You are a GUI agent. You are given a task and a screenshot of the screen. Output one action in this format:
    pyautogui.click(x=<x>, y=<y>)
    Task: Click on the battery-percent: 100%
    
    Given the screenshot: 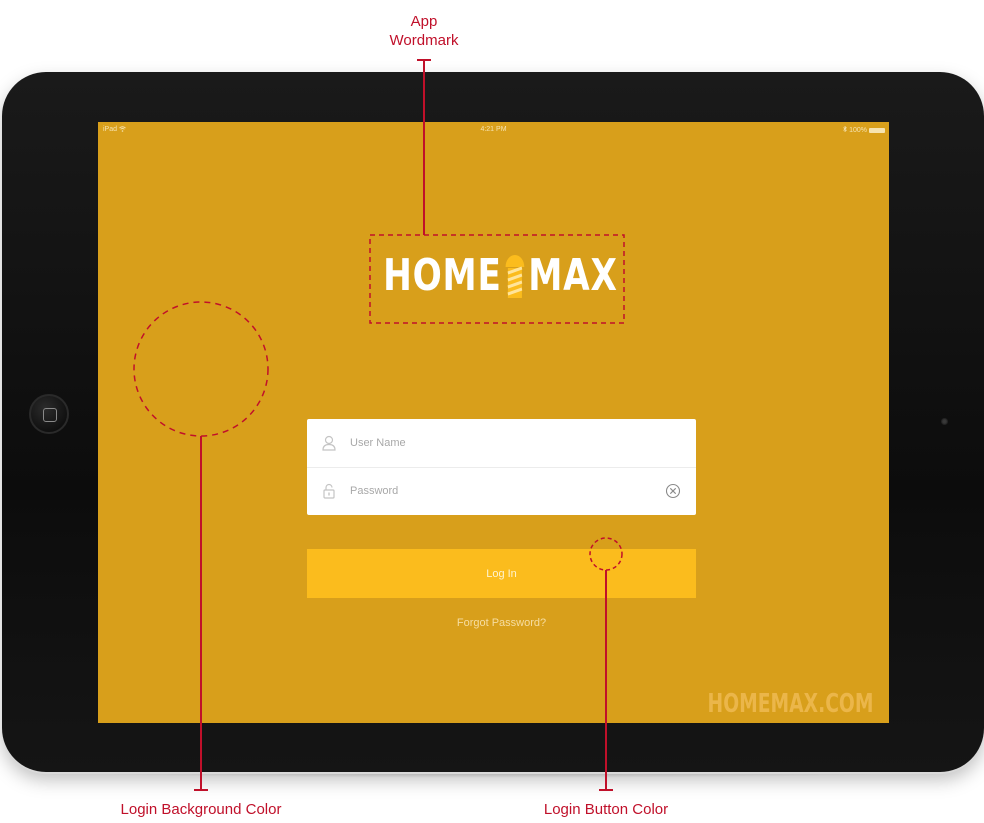 What is the action you would take?
    pyautogui.click(x=858, y=130)
    